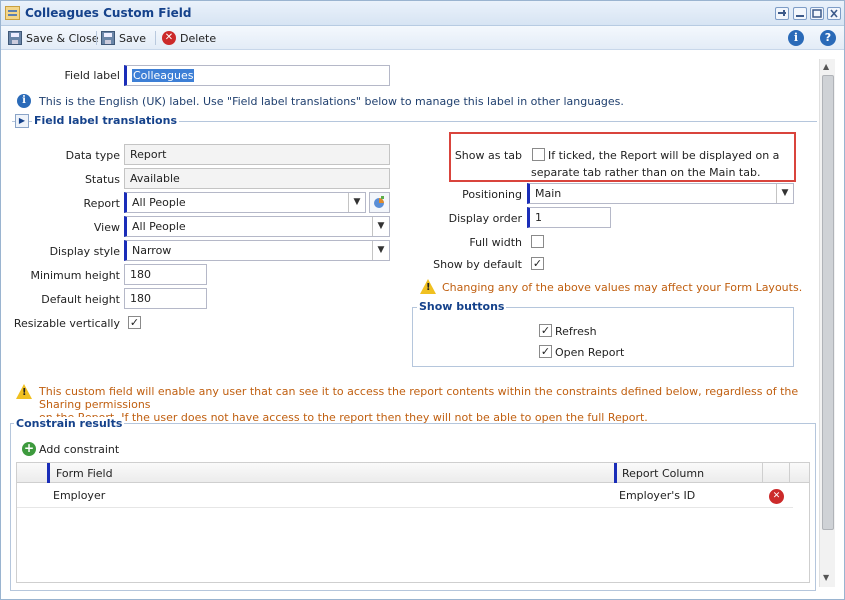 This screenshot has height=600, width=845. Describe the element at coordinates (545, 351) in the screenshot. I see `open-report-checkbox: ✓` at that location.